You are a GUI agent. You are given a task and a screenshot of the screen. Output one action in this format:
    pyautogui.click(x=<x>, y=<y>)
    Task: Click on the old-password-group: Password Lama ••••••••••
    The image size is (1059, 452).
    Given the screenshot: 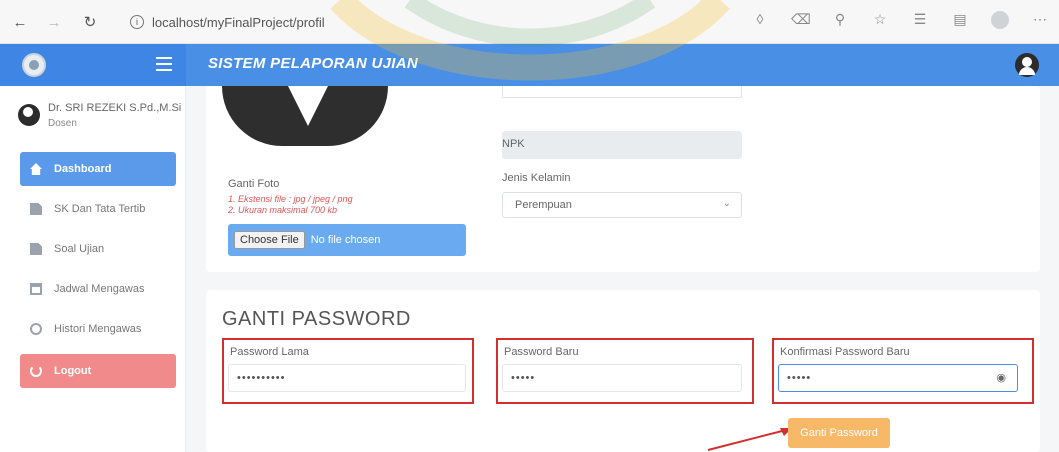 What is the action you would take?
    pyautogui.click(x=348, y=371)
    